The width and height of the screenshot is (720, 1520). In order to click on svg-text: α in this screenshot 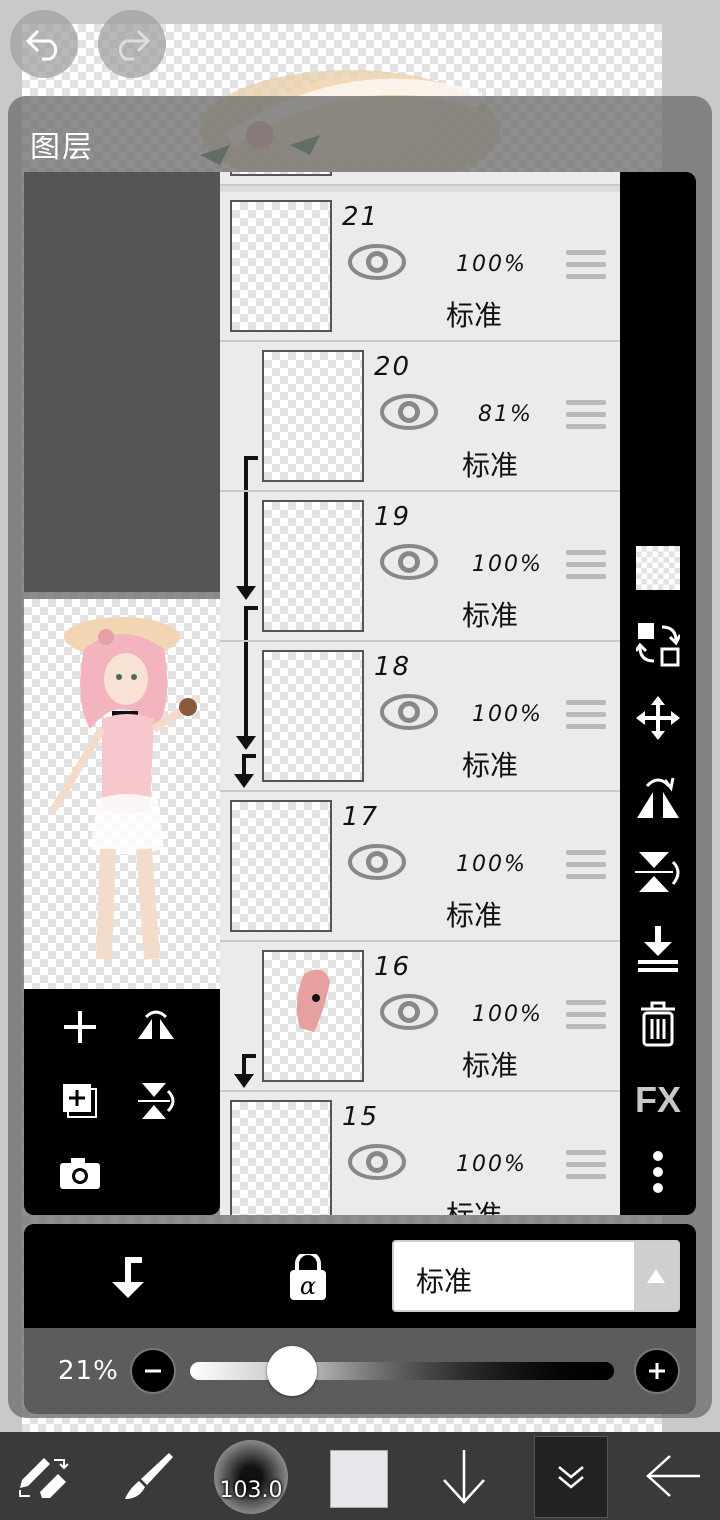, I will do `click(308, 1286)`.